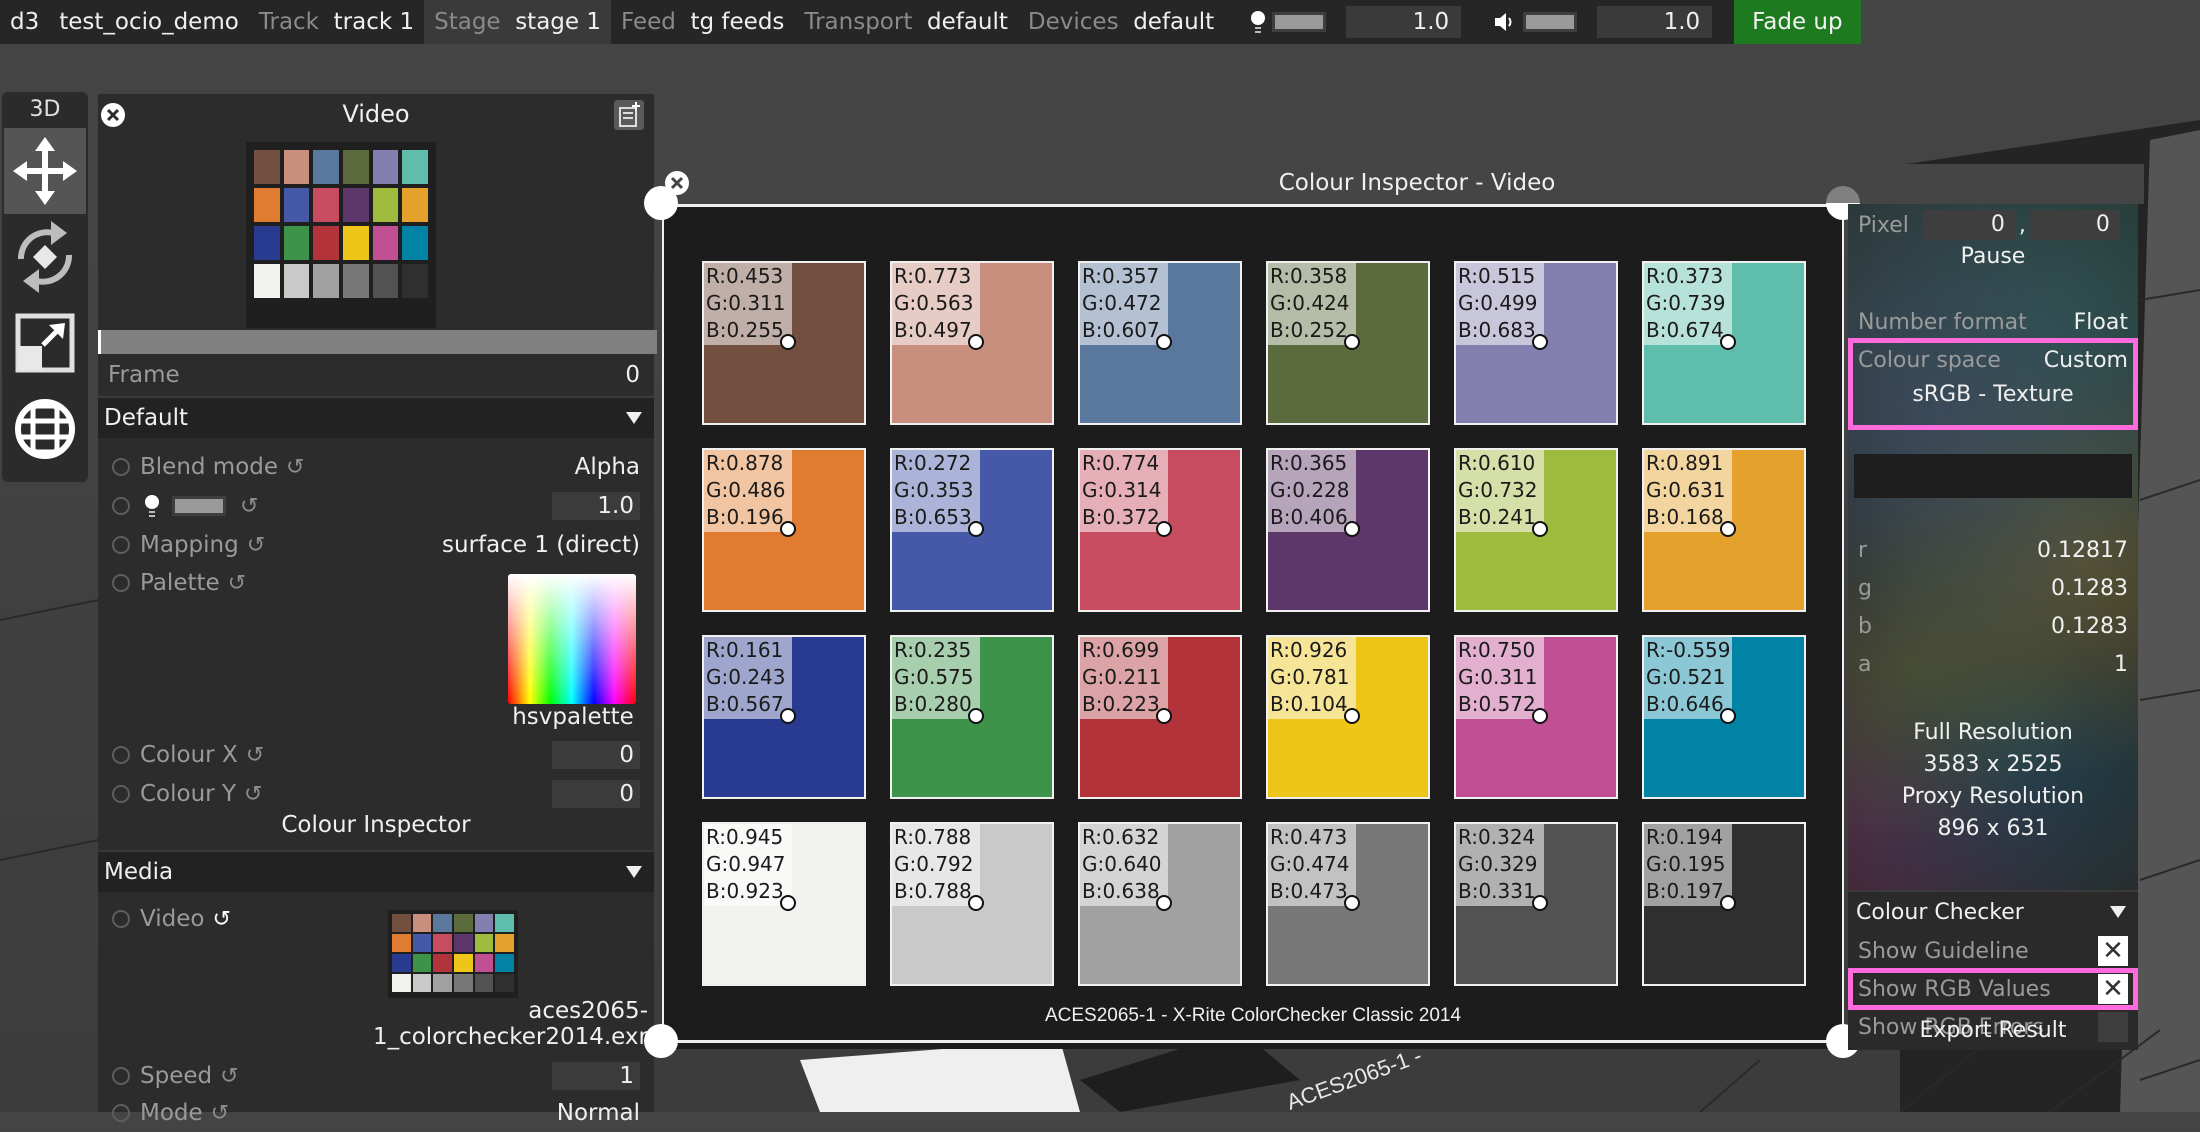 The image size is (2200, 1132). I want to click on add-note-button, so click(629, 115).